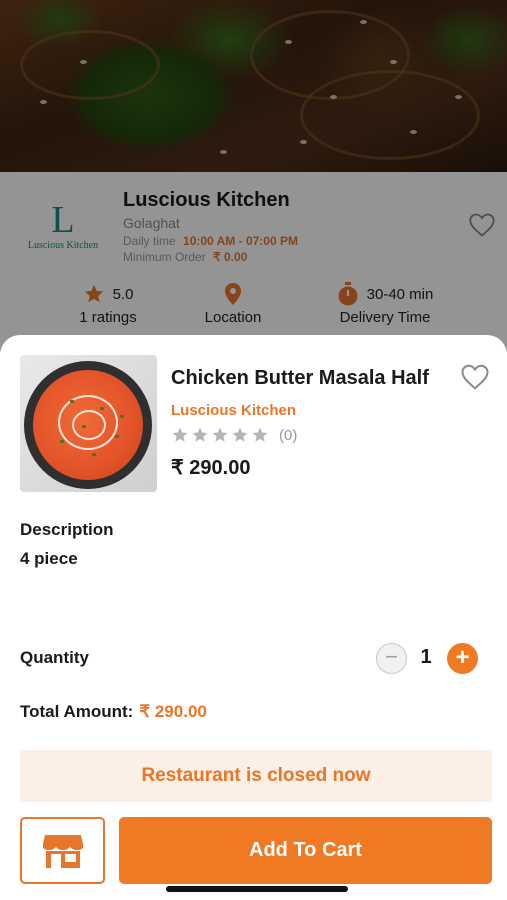  I want to click on home-indicator, so click(257, 889).